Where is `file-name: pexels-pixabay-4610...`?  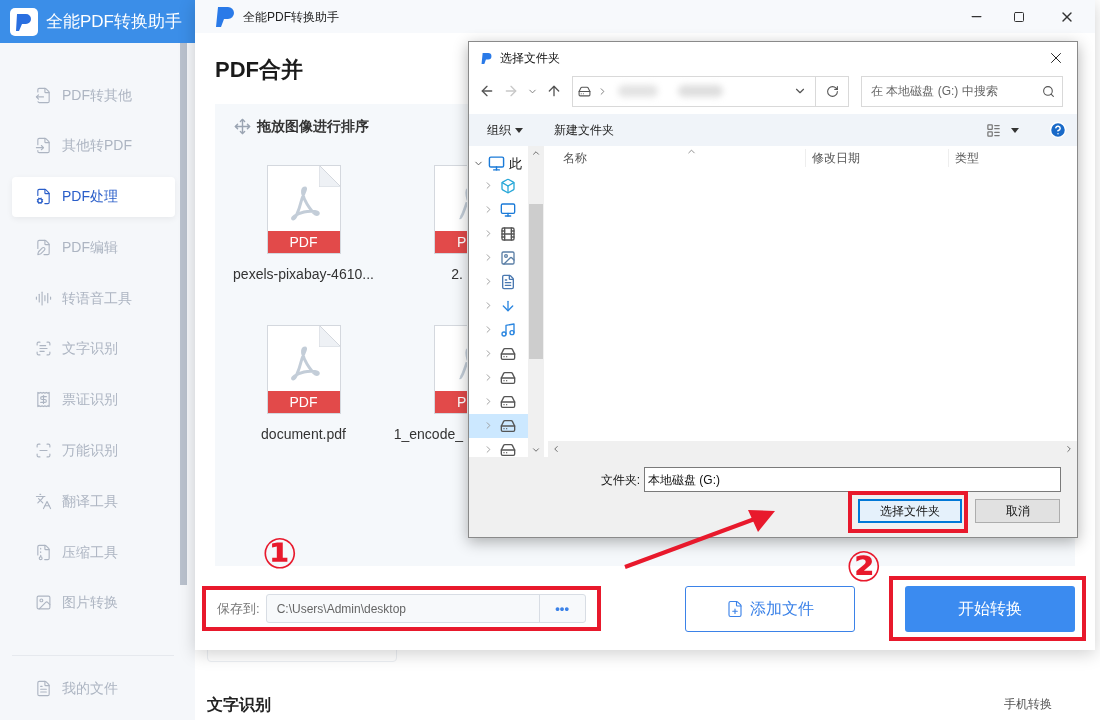 file-name: pexels-pixabay-4610... is located at coordinates (303, 274).